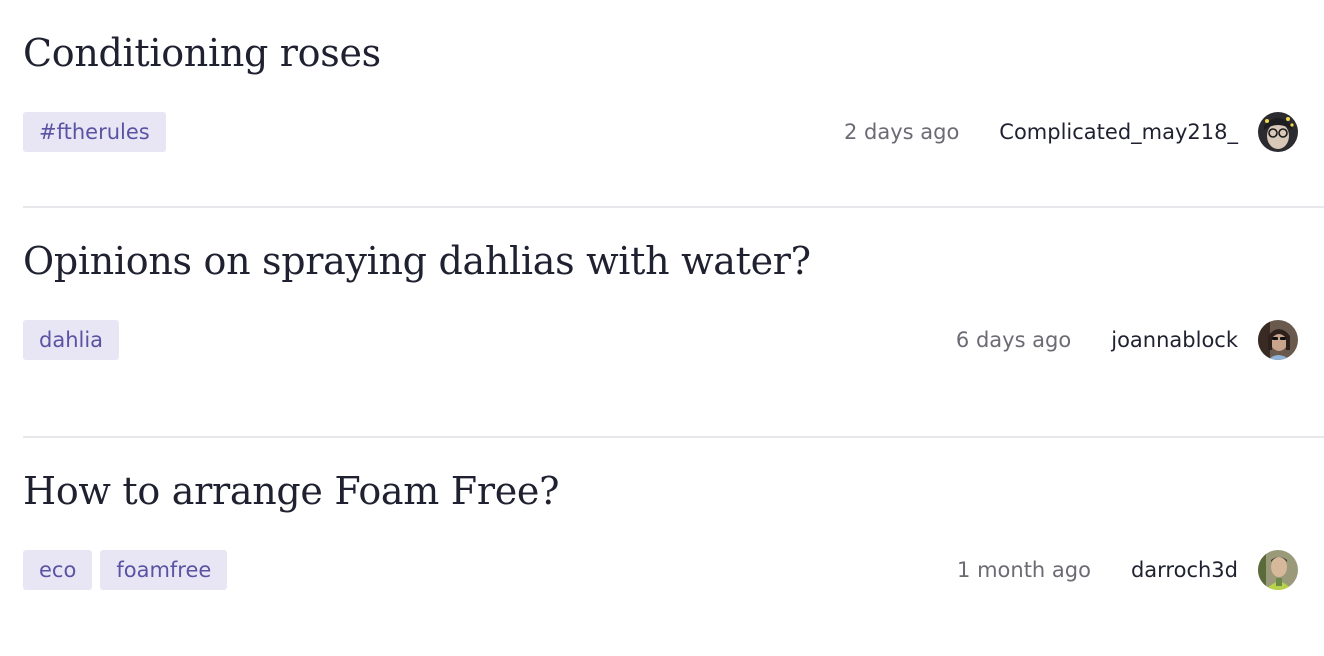  I want to click on tag-list: dahlia, so click(71, 340).